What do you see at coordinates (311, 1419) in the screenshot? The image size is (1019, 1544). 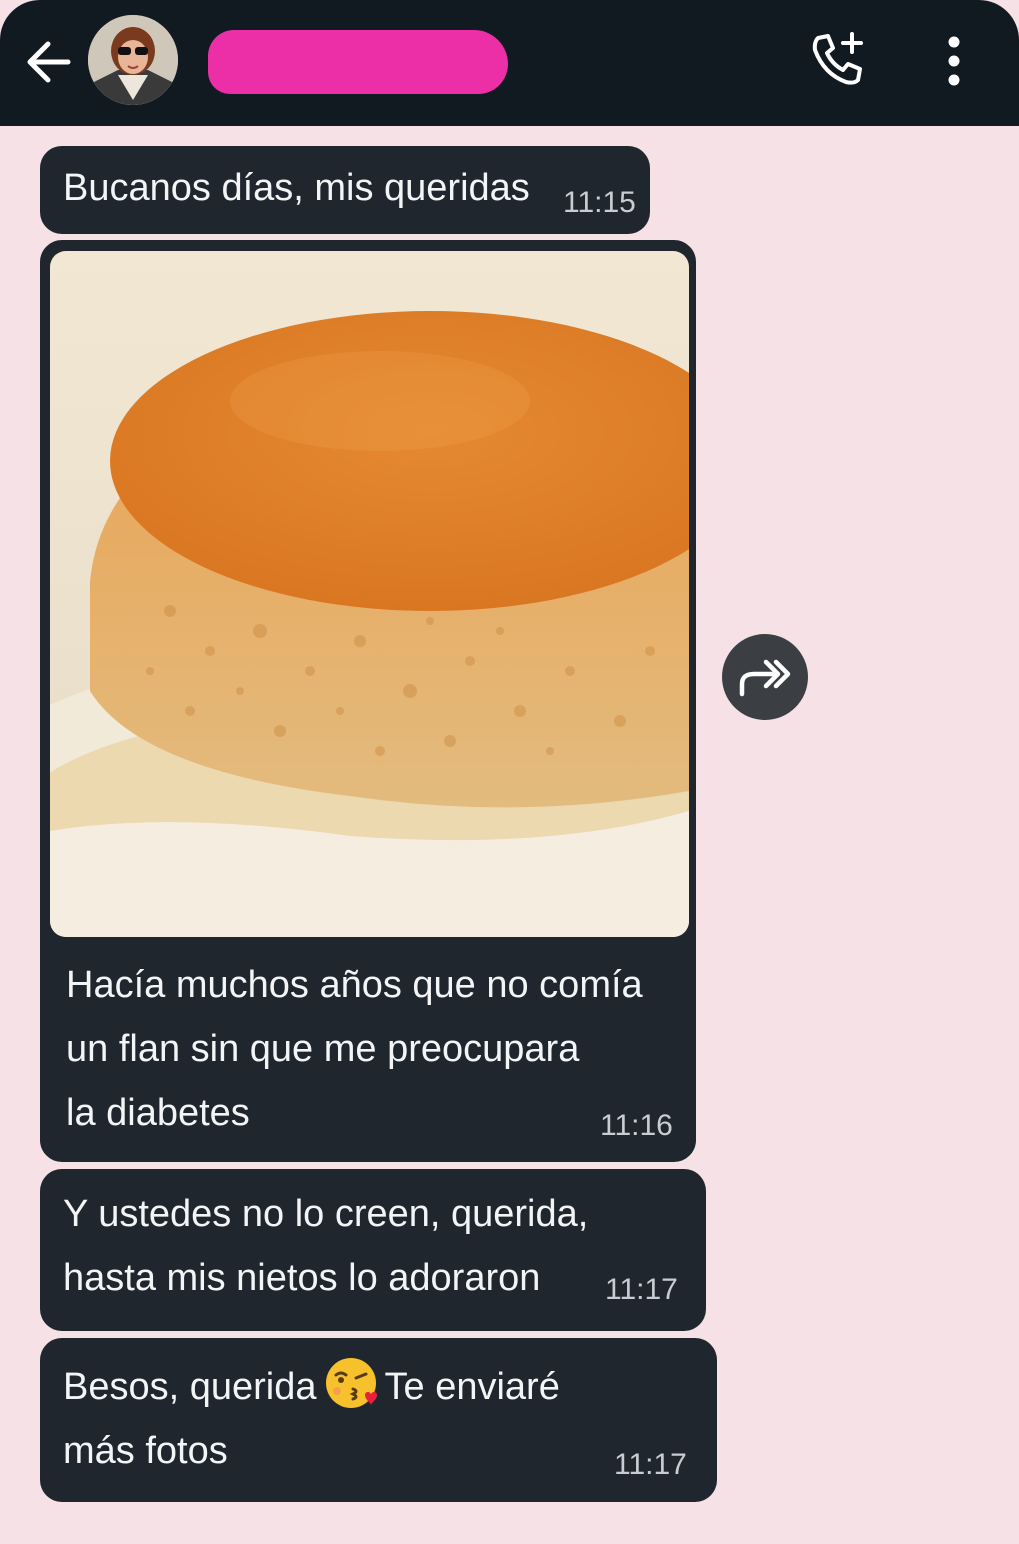 I see `message-text: Besos, querida Te enviaré más fotos` at bounding box center [311, 1419].